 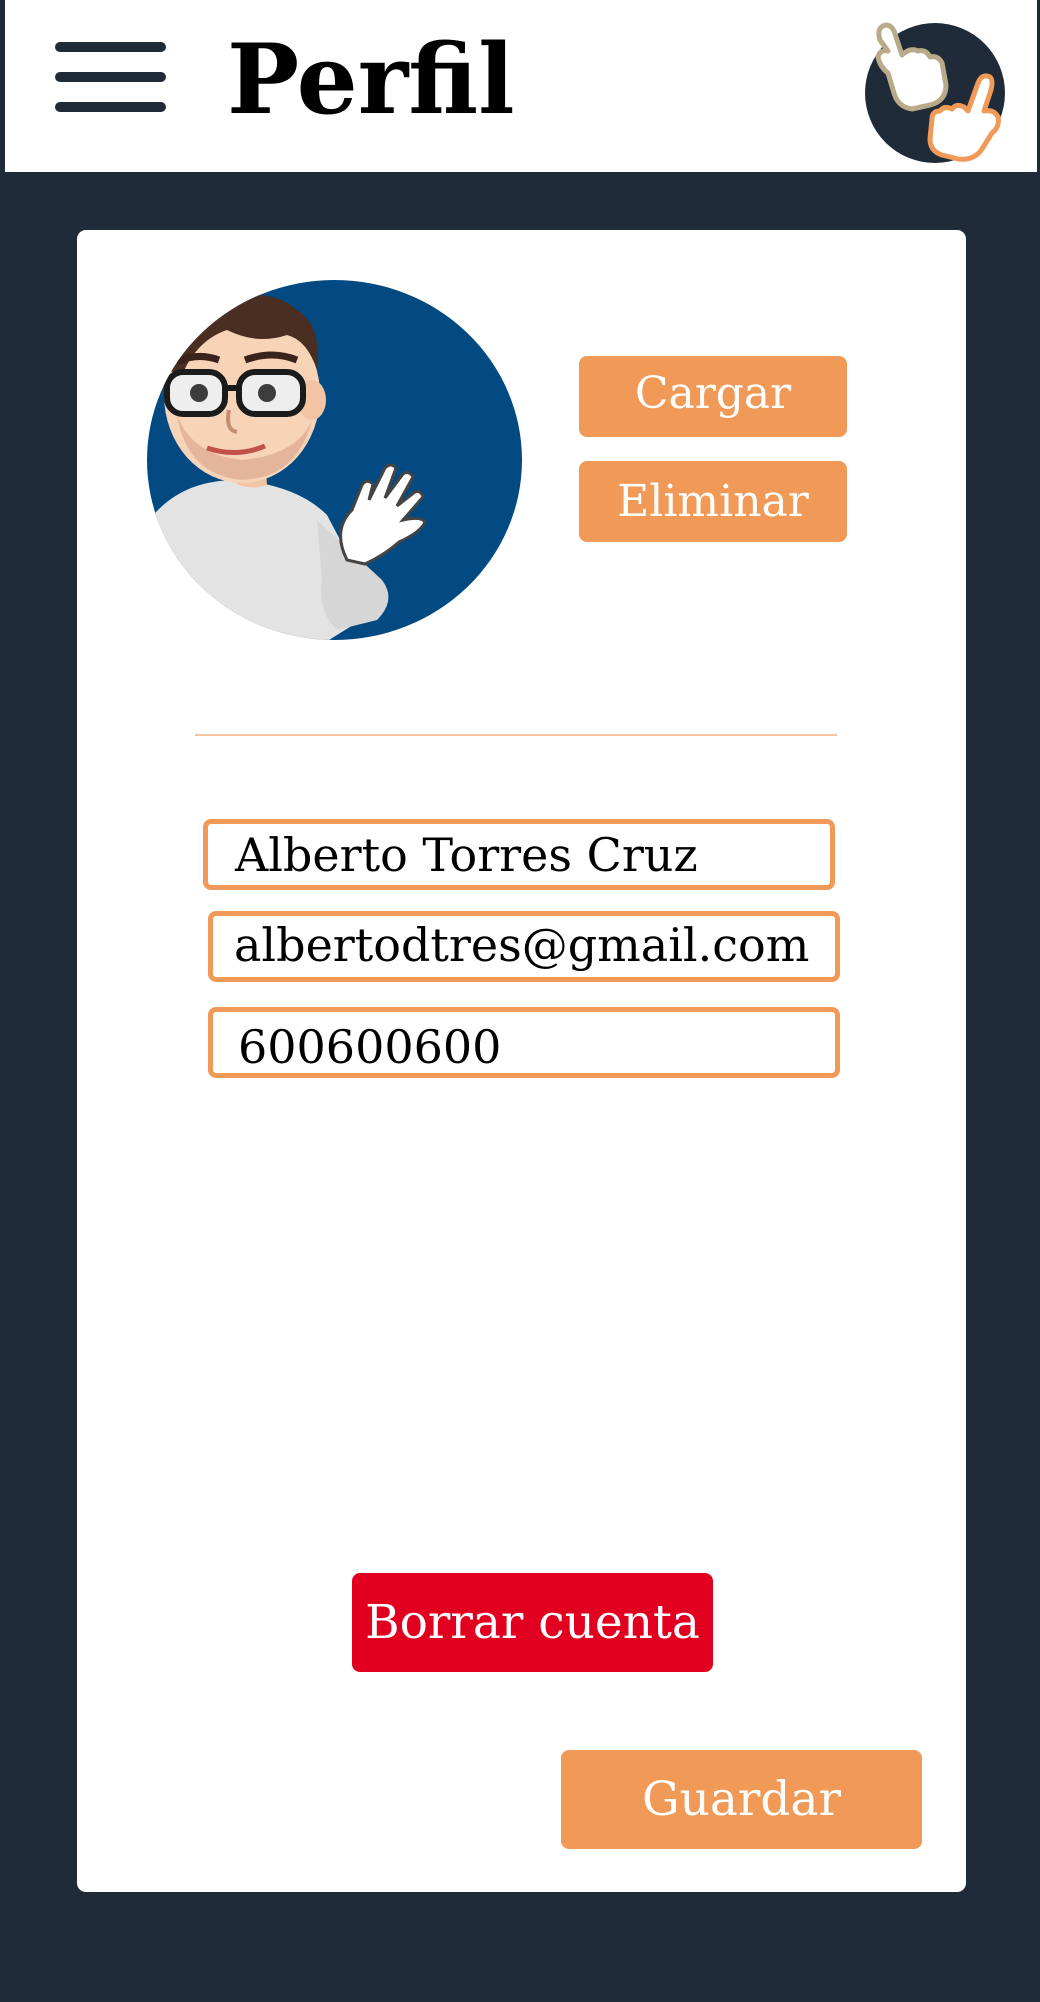 I want to click on pointing-hands-logo-icon, so click(x=935, y=90).